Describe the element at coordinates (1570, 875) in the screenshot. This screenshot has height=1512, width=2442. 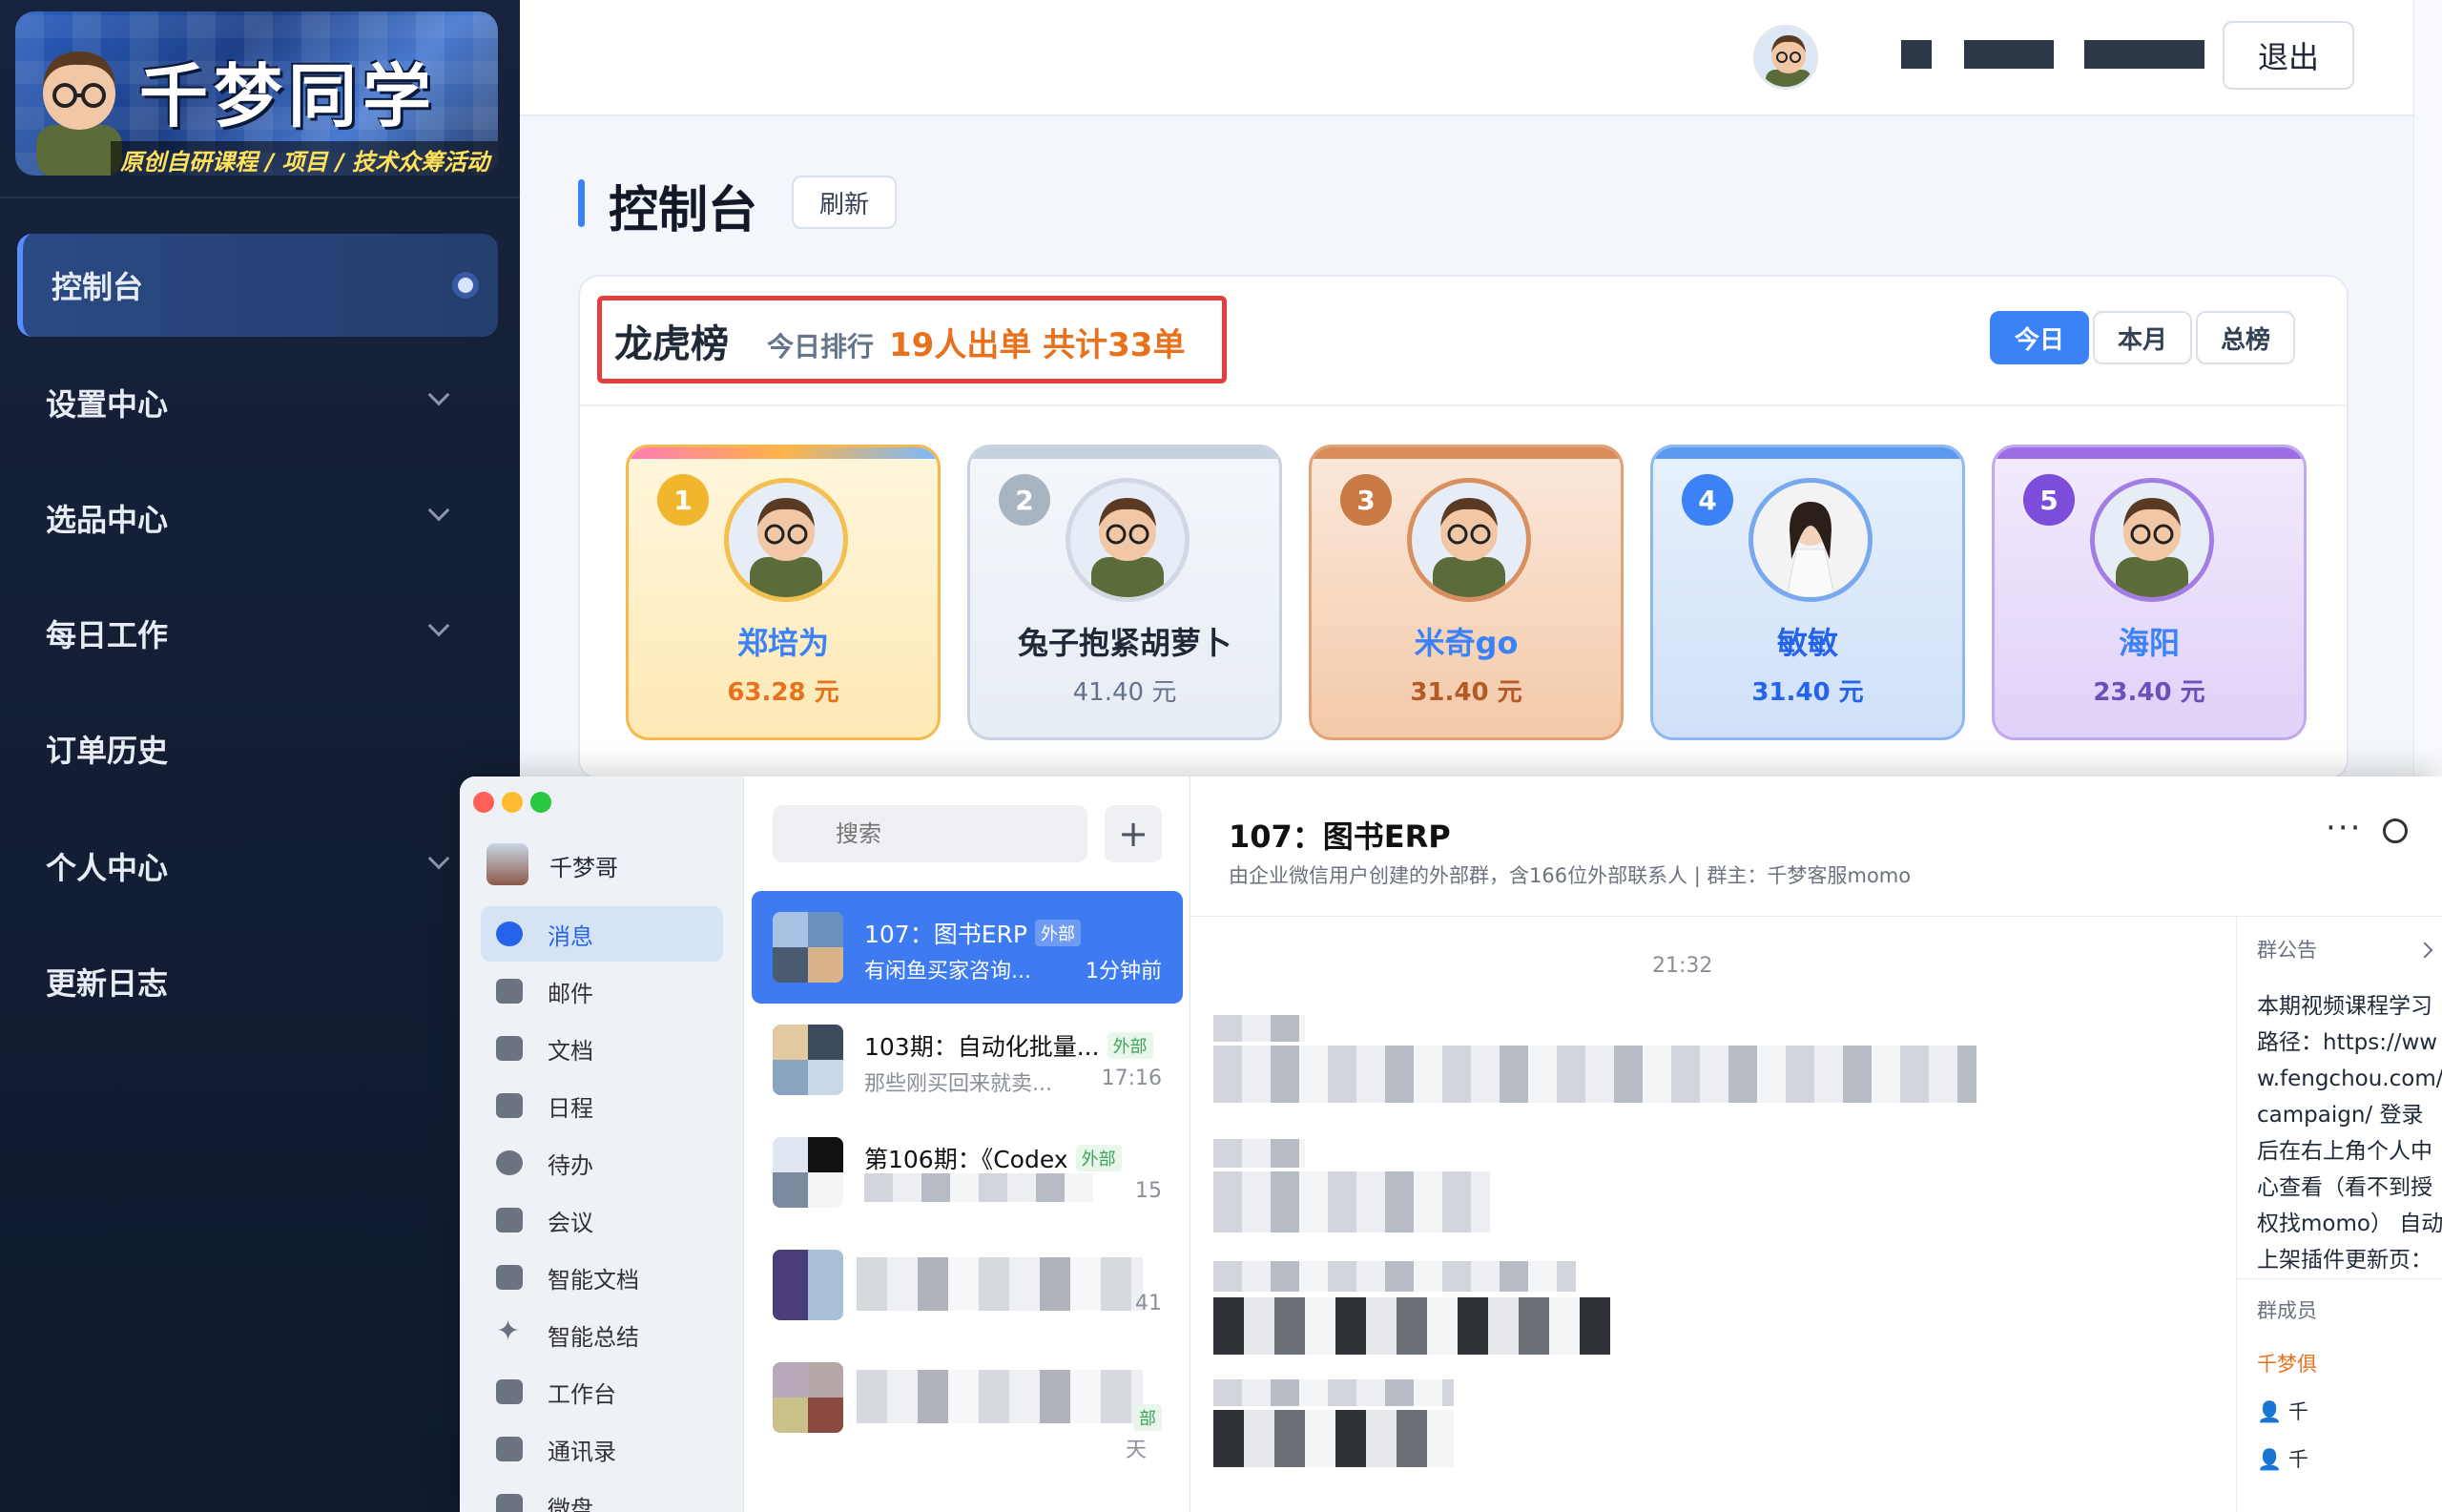
I see `chat-description: 由企业微信用户创建的外部群，含166位外部联系人 | 群主：千梦客服momo` at that location.